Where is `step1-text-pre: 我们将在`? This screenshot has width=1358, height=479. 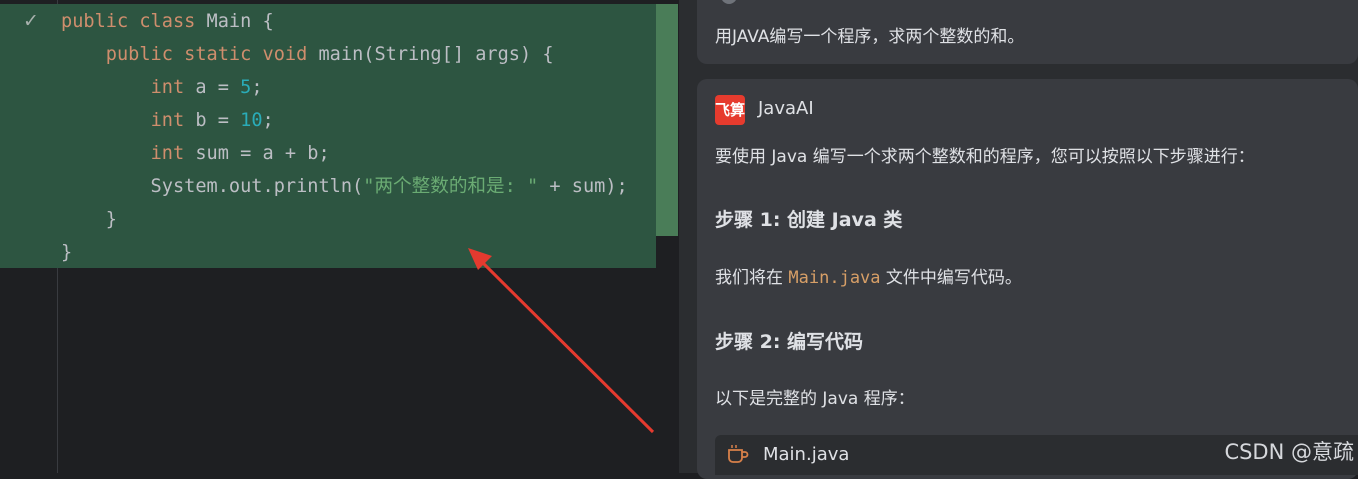 step1-text-pre: 我们将在 is located at coordinates (752, 278).